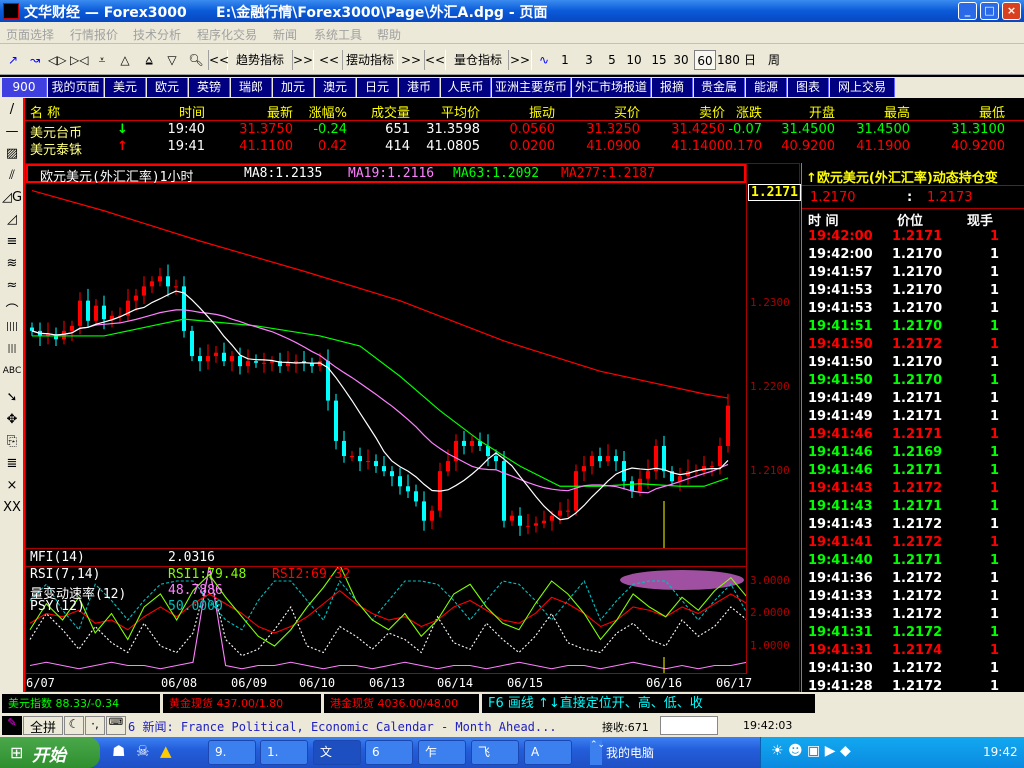 The width and height of the screenshot is (1024, 768). Describe the element at coordinates (548, 752) in the screenshot. I see `task-button: A` at that location.